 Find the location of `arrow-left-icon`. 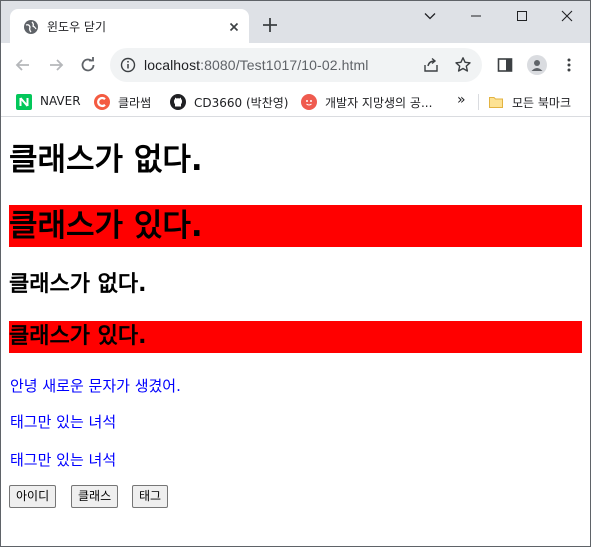

arrow-left-icon is located at coordinates (22, 65).